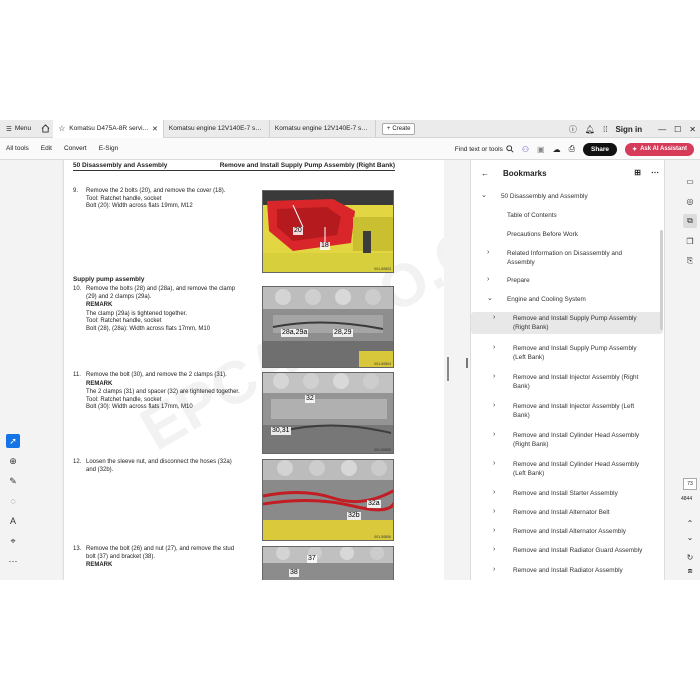 Image resolution: width=700 pixels, height=700 pixels. What do you see at coordinates (281, 431) in the screenshot?
I see `figure-callout: 30,31` at bounding box center [281, 431].